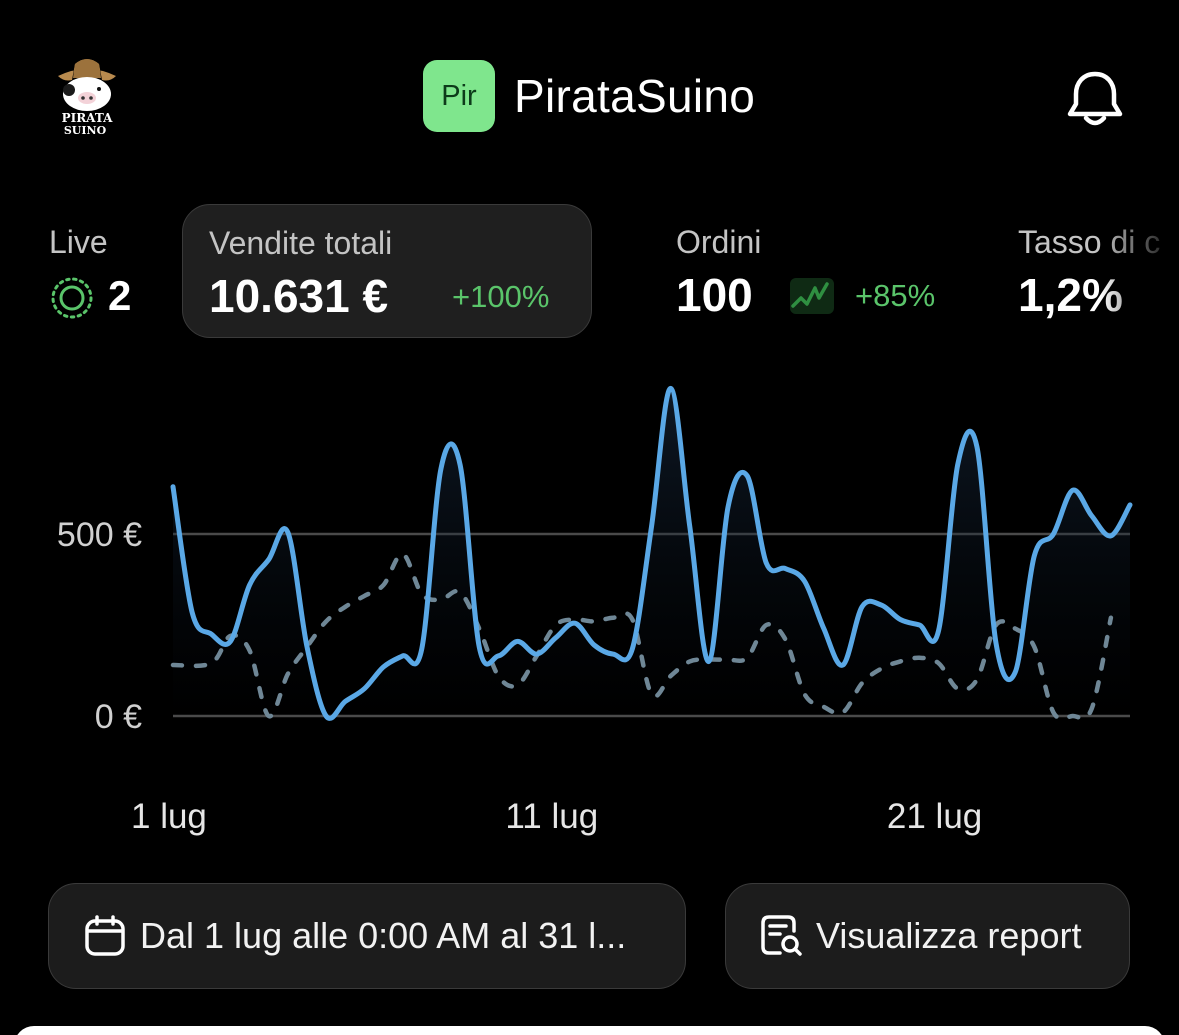 The image size is (1179, 1035). Describe the element at coordinates (72, 298) in the screenshot. I see `live-pulse-icon` at that location.